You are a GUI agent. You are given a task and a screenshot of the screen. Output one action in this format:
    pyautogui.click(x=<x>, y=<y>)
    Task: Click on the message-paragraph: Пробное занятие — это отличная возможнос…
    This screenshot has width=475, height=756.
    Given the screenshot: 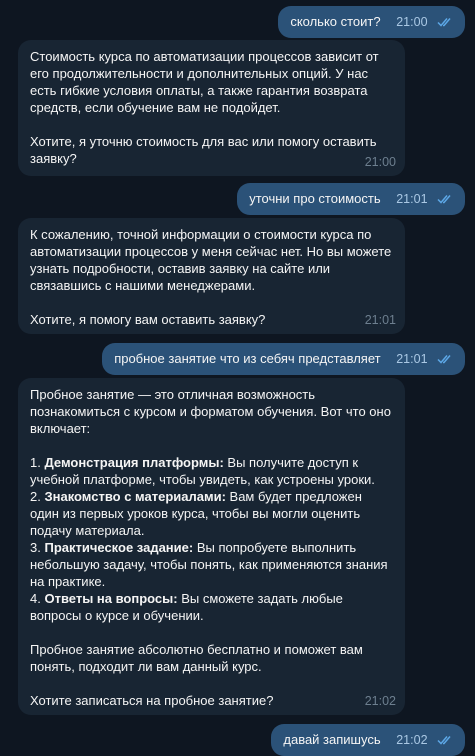 What is the action you would take?
    pyautogui.click(x=210, y=411)
    